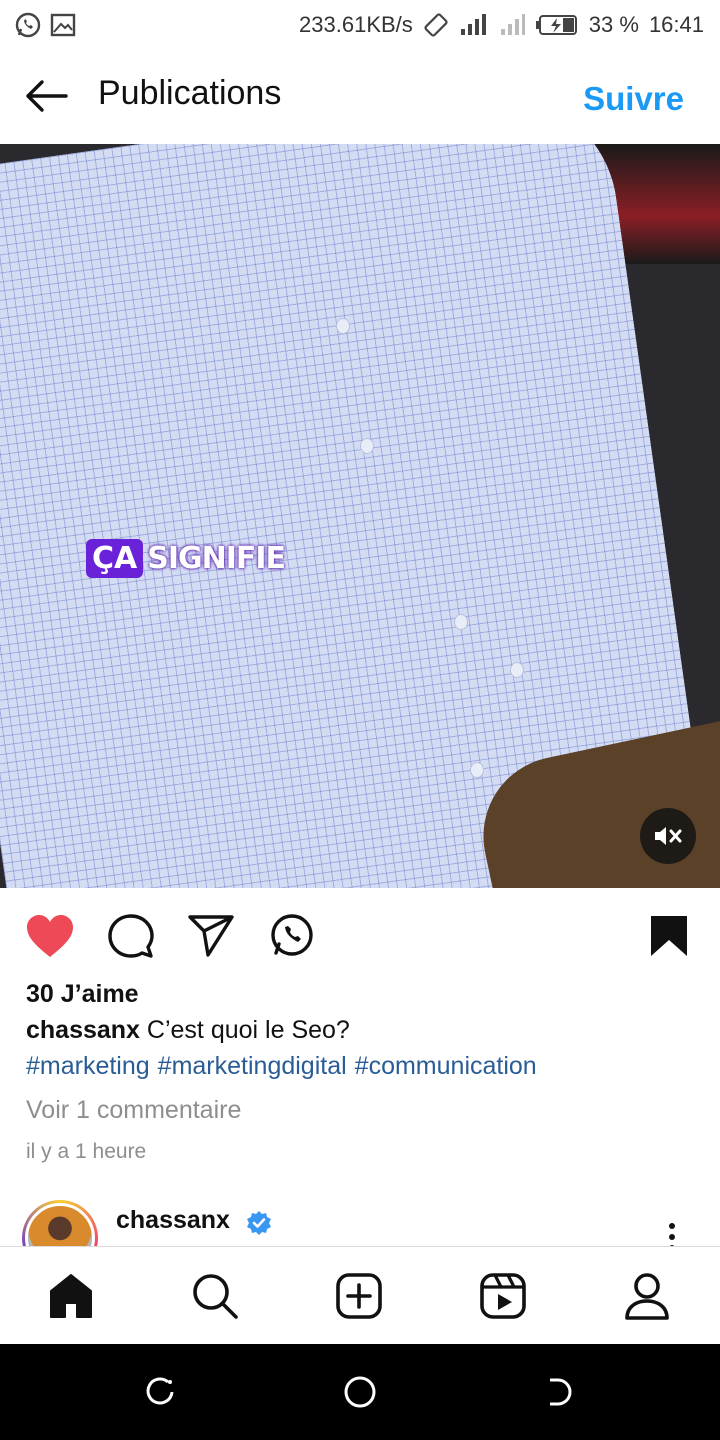 This screenshot has width=720, height=1440. Describe the element at coordinates (252, 1066) in the screenshot. I see `hashtag-link: #marketingdigital` at that location.